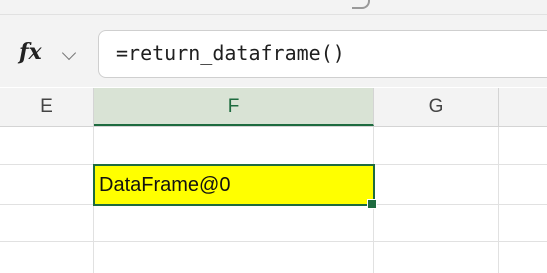 The height and width of the screenshot is (273, 547). What do you see at coordinates (273, 7) in the screenshot?
I see `ribbon-bottom-strip` at bounding box center [273, 7].